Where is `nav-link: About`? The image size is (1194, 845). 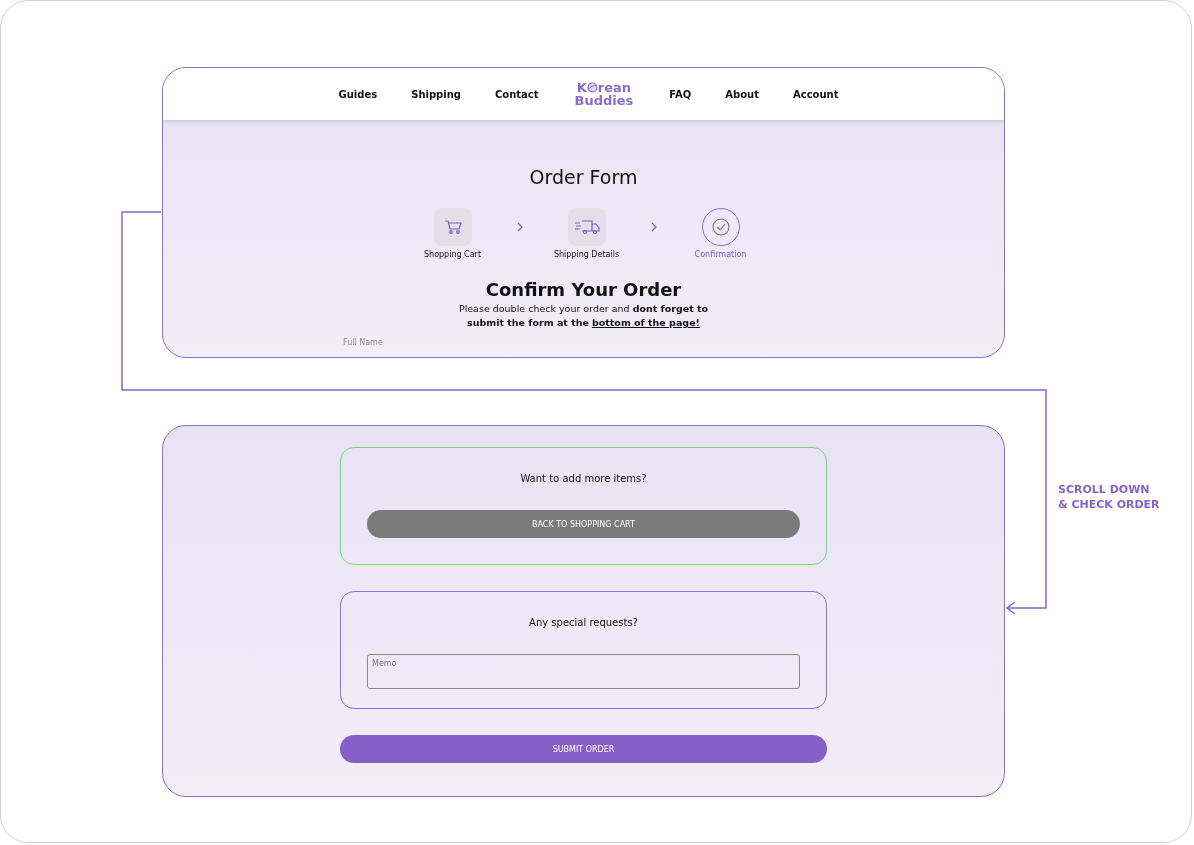
nav-link: About is located at coordinates (742, 94).